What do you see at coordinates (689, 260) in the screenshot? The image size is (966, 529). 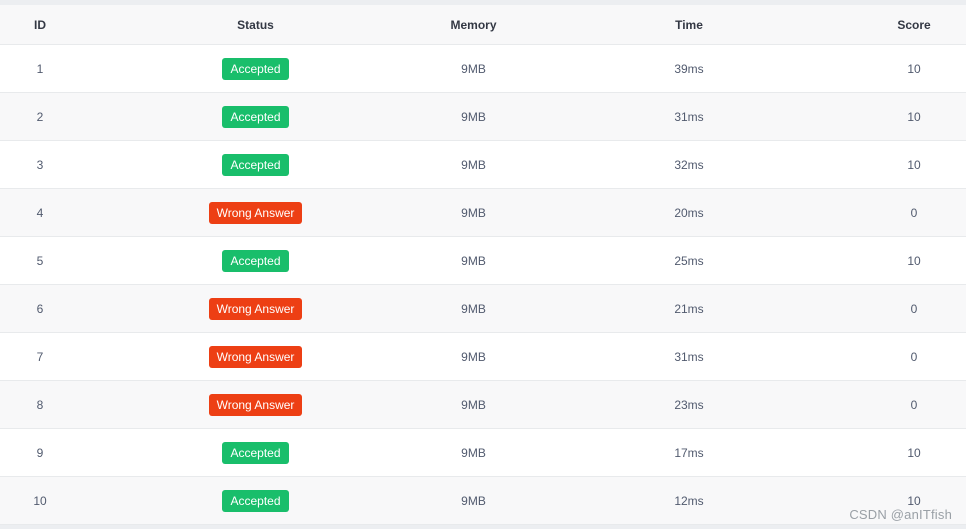 I see `cell-time: 25ms` at bounding box center [689, 260].